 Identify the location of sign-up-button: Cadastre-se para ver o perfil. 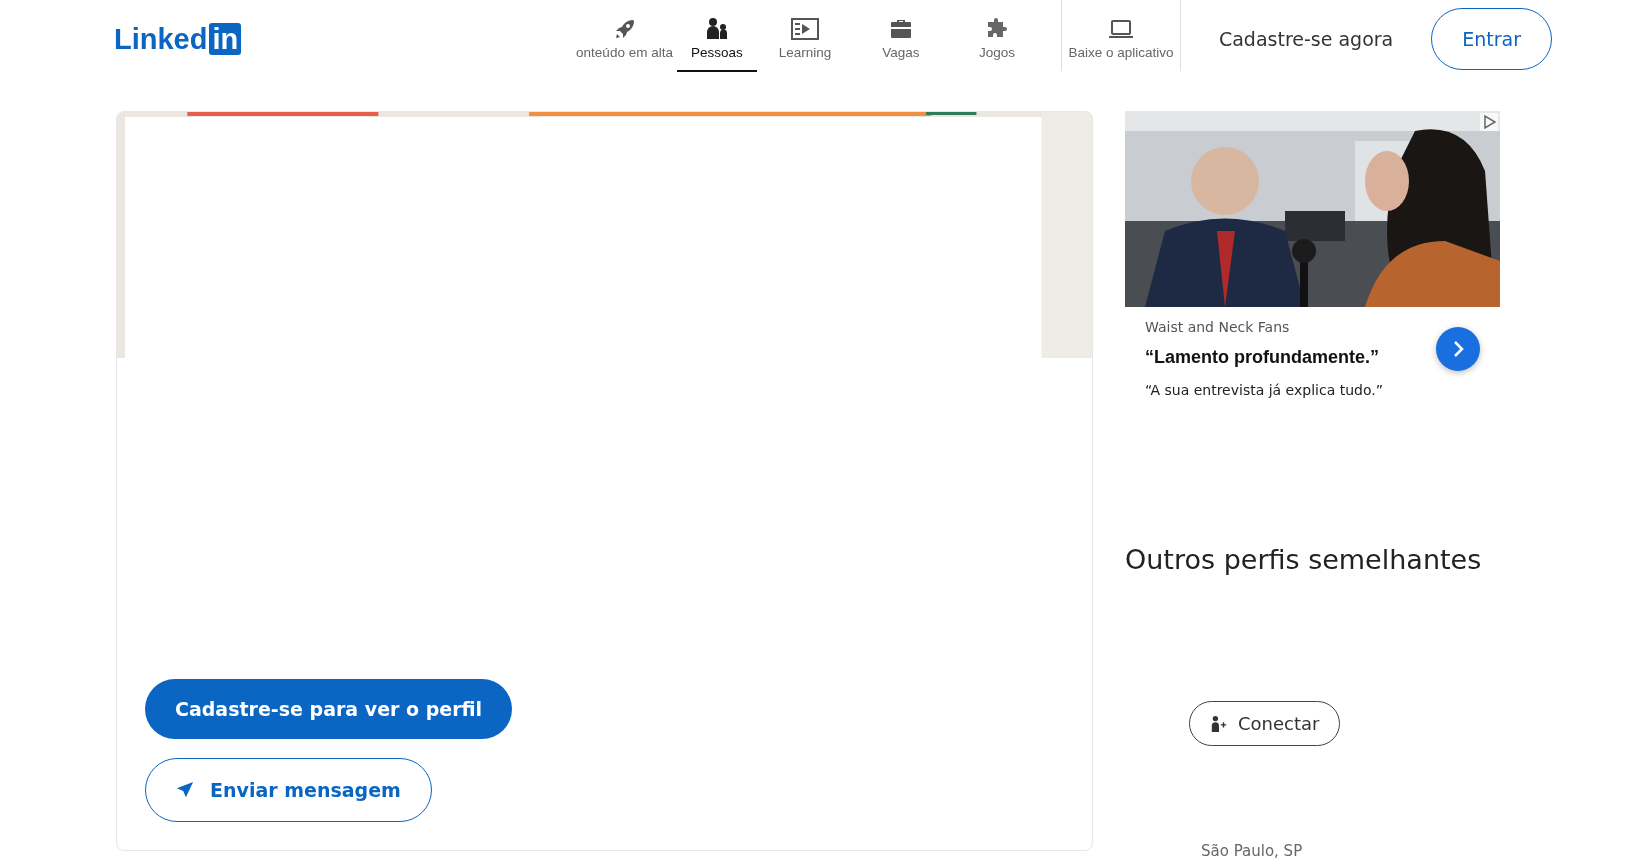
(329, 709).